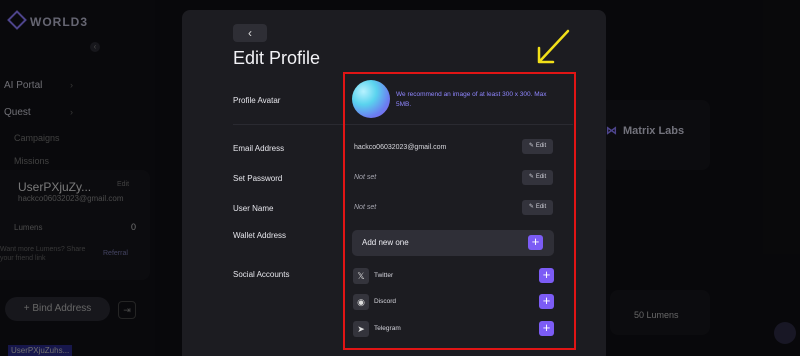 The height and width of the screenshot is (356, 800). I want to click on email-label: Email Address, so click(259, 148).